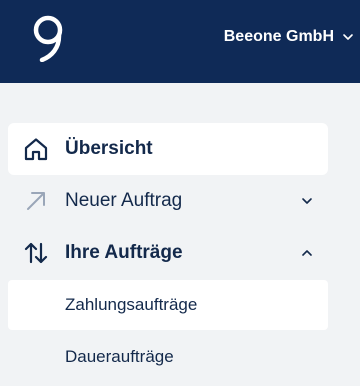 This screenshot has width=360, height=386. What do you see at coordinates (168, 149) in the screenshot?
I see `nav-item-uebersicht: Übersicht` at bounding box center [168, 149].